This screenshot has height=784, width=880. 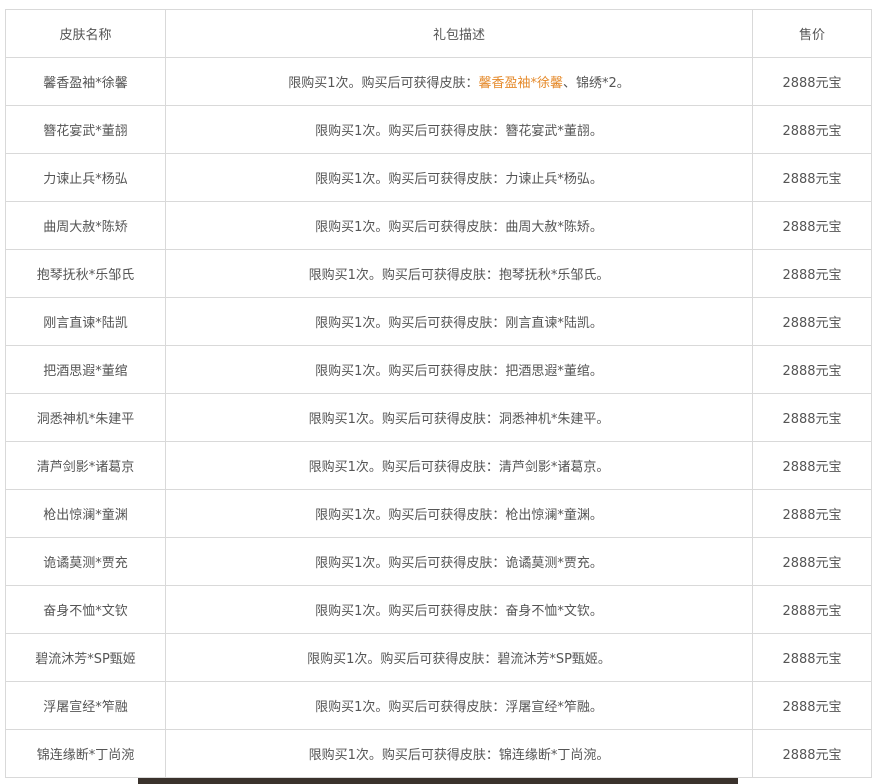 I want to click on description-cell: 限购买1次。购买后可获得皮肤：簪花宴武*董翓。, so click(x=459, y=129).